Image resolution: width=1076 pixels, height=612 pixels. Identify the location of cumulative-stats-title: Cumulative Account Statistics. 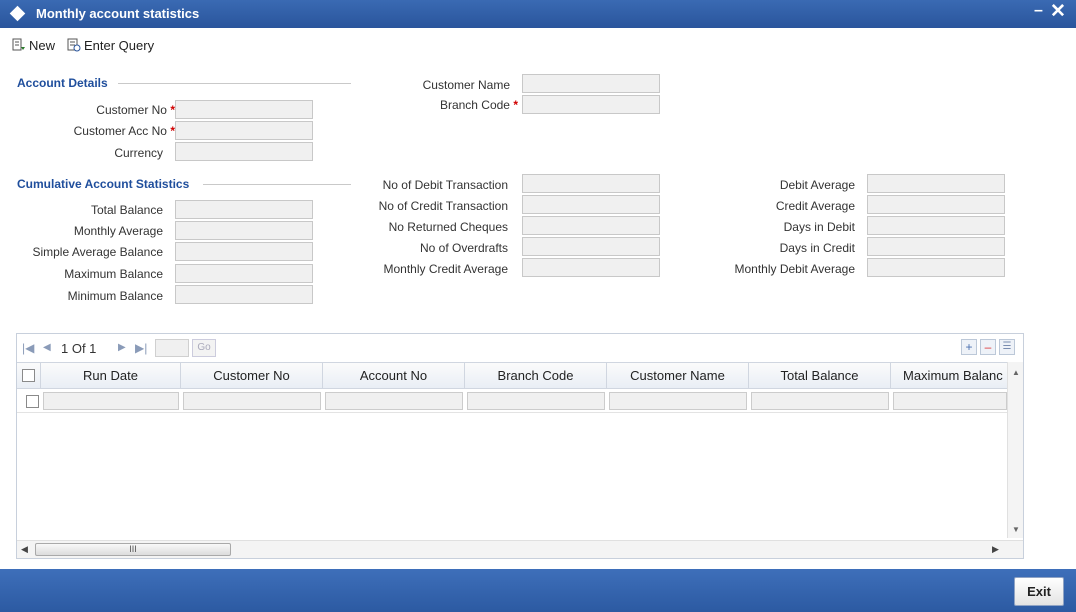
(103, 184).